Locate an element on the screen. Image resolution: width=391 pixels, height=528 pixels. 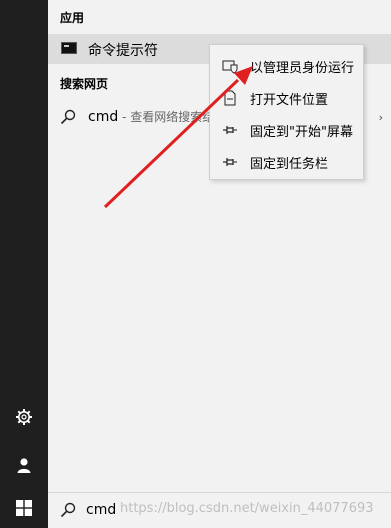
menu-item-pin-to-start: 固定到"开始"屏幕 is located at coordinates (286, 130).